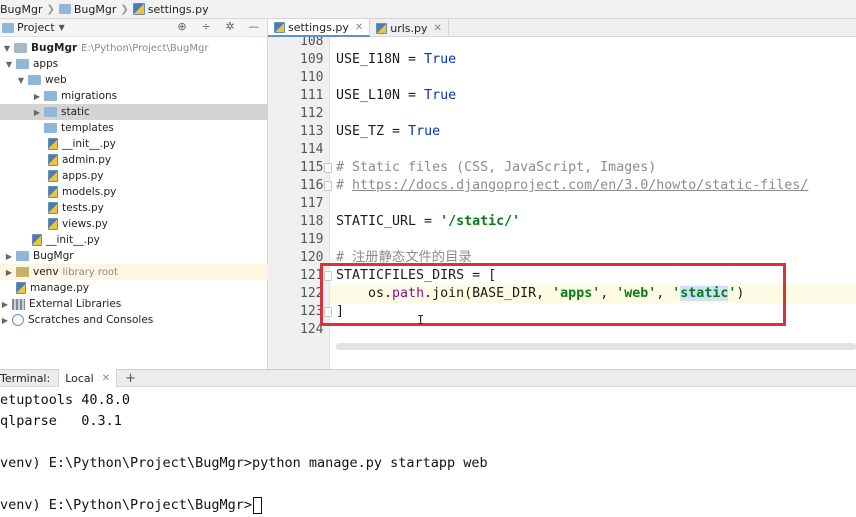 The height and width of the screenshot is (517, 856). I want to click on terminal-tab-local: Local ✕, so click(88, 378).